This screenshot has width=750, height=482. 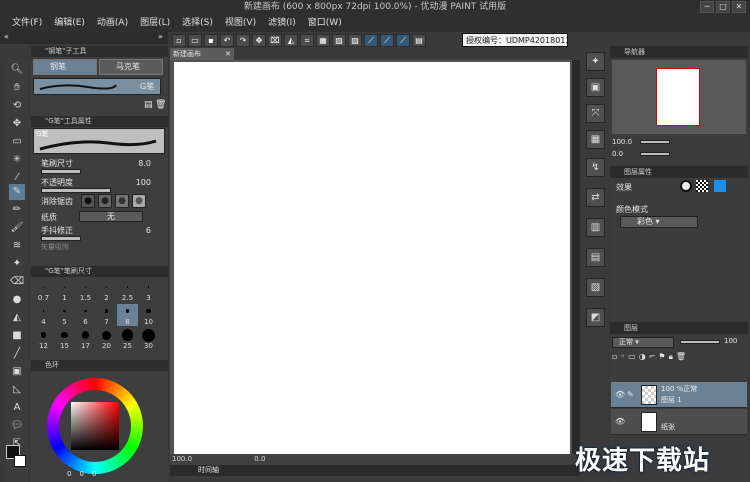 I want to click on ruler-tool-icon: ◺, so click(x=17, y=390).